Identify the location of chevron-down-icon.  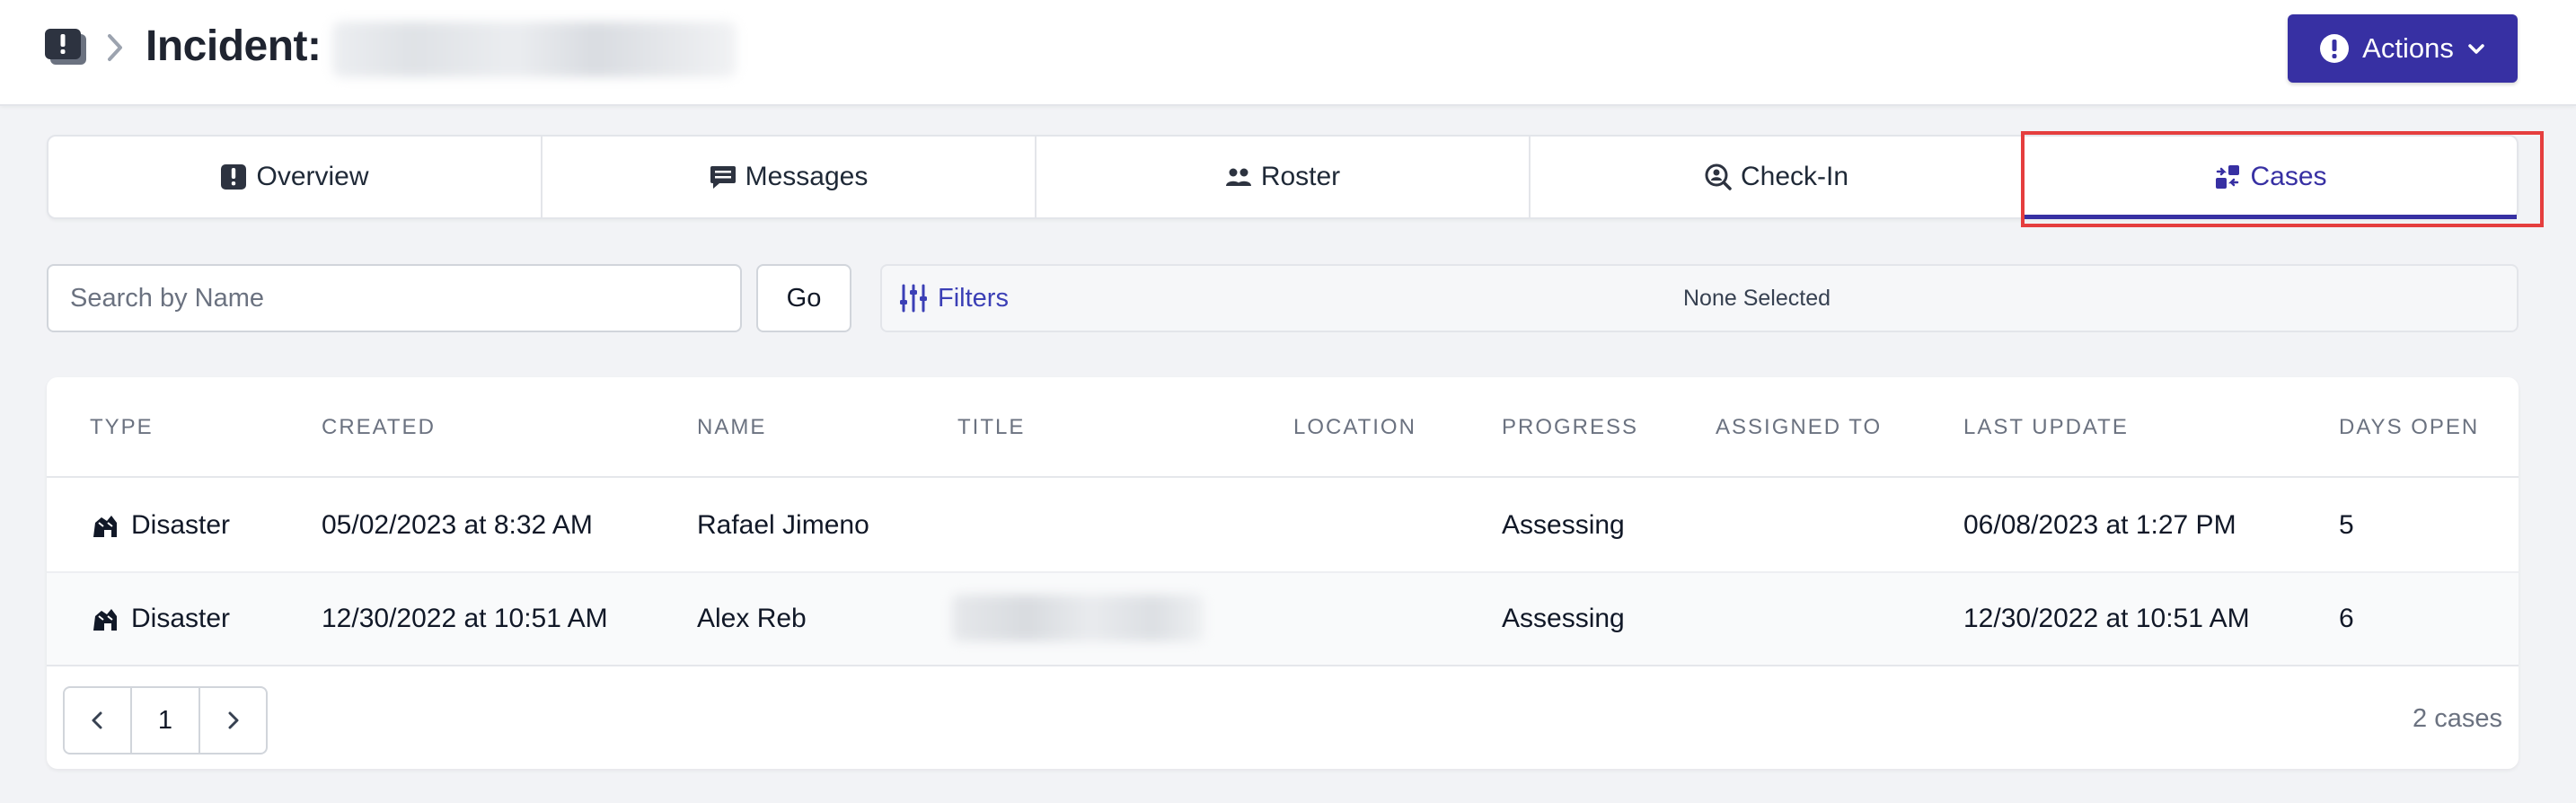
(2476, 49).